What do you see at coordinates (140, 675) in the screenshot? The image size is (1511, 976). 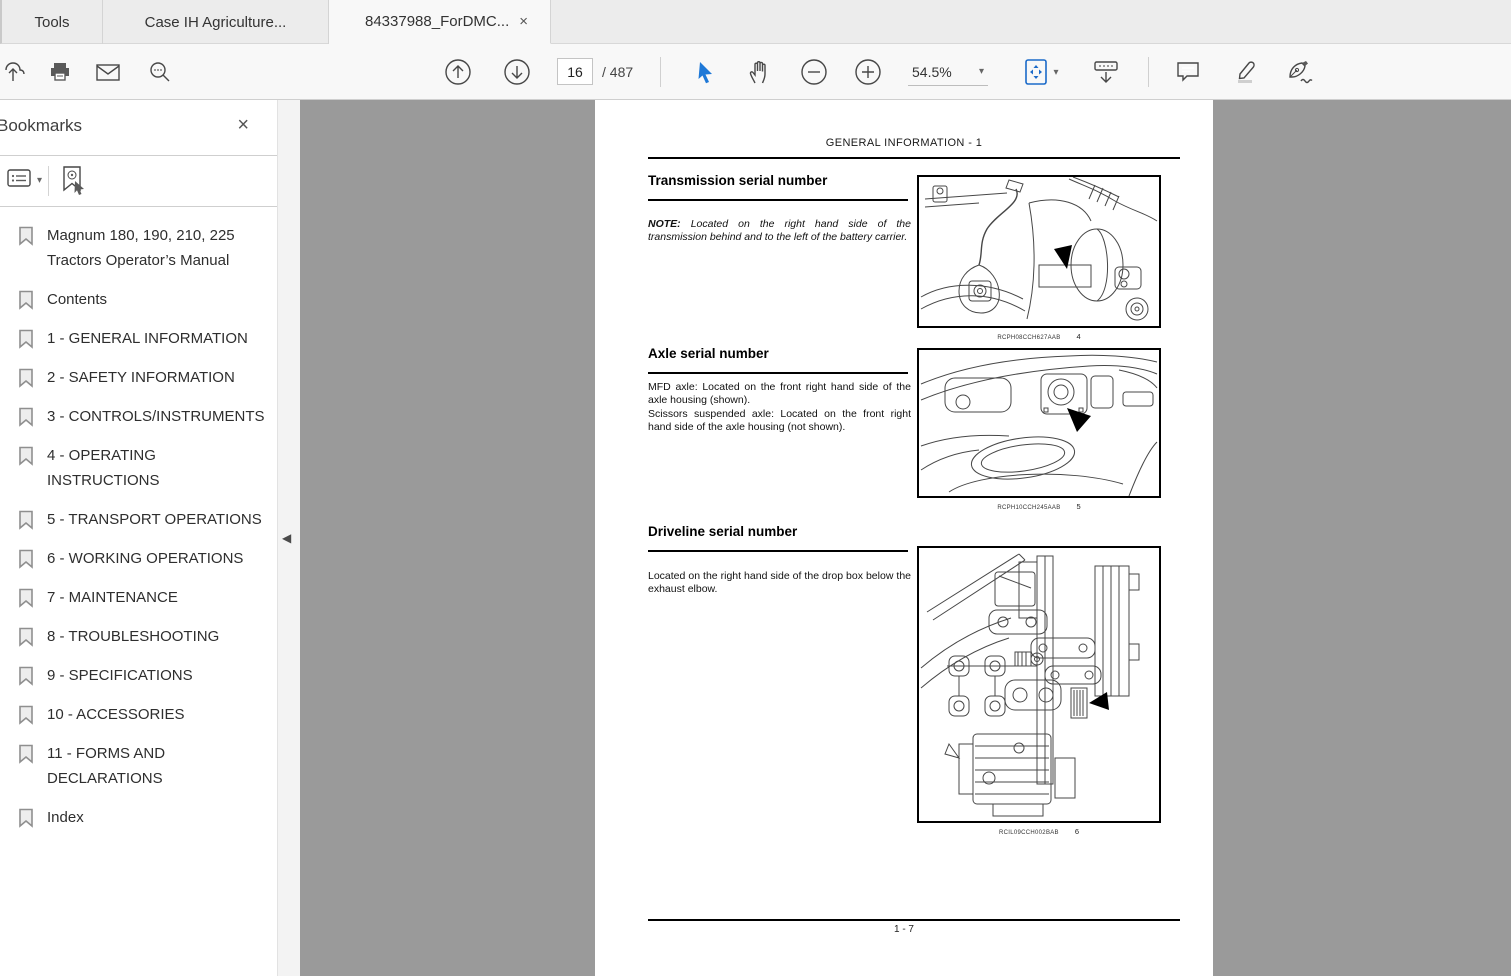 I see `sidebar-item-specifications: 9 - SPECIFICATIONS` at bounding box center [140, 675].